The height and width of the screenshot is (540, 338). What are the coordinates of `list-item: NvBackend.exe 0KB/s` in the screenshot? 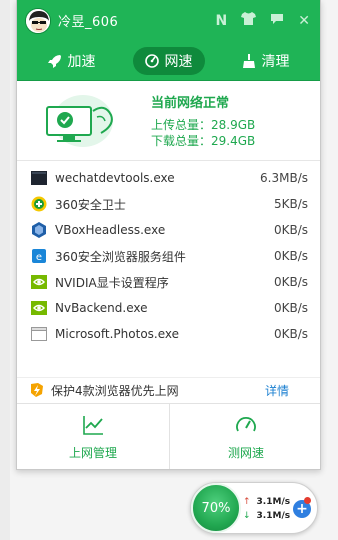 It's located at (168, 308).